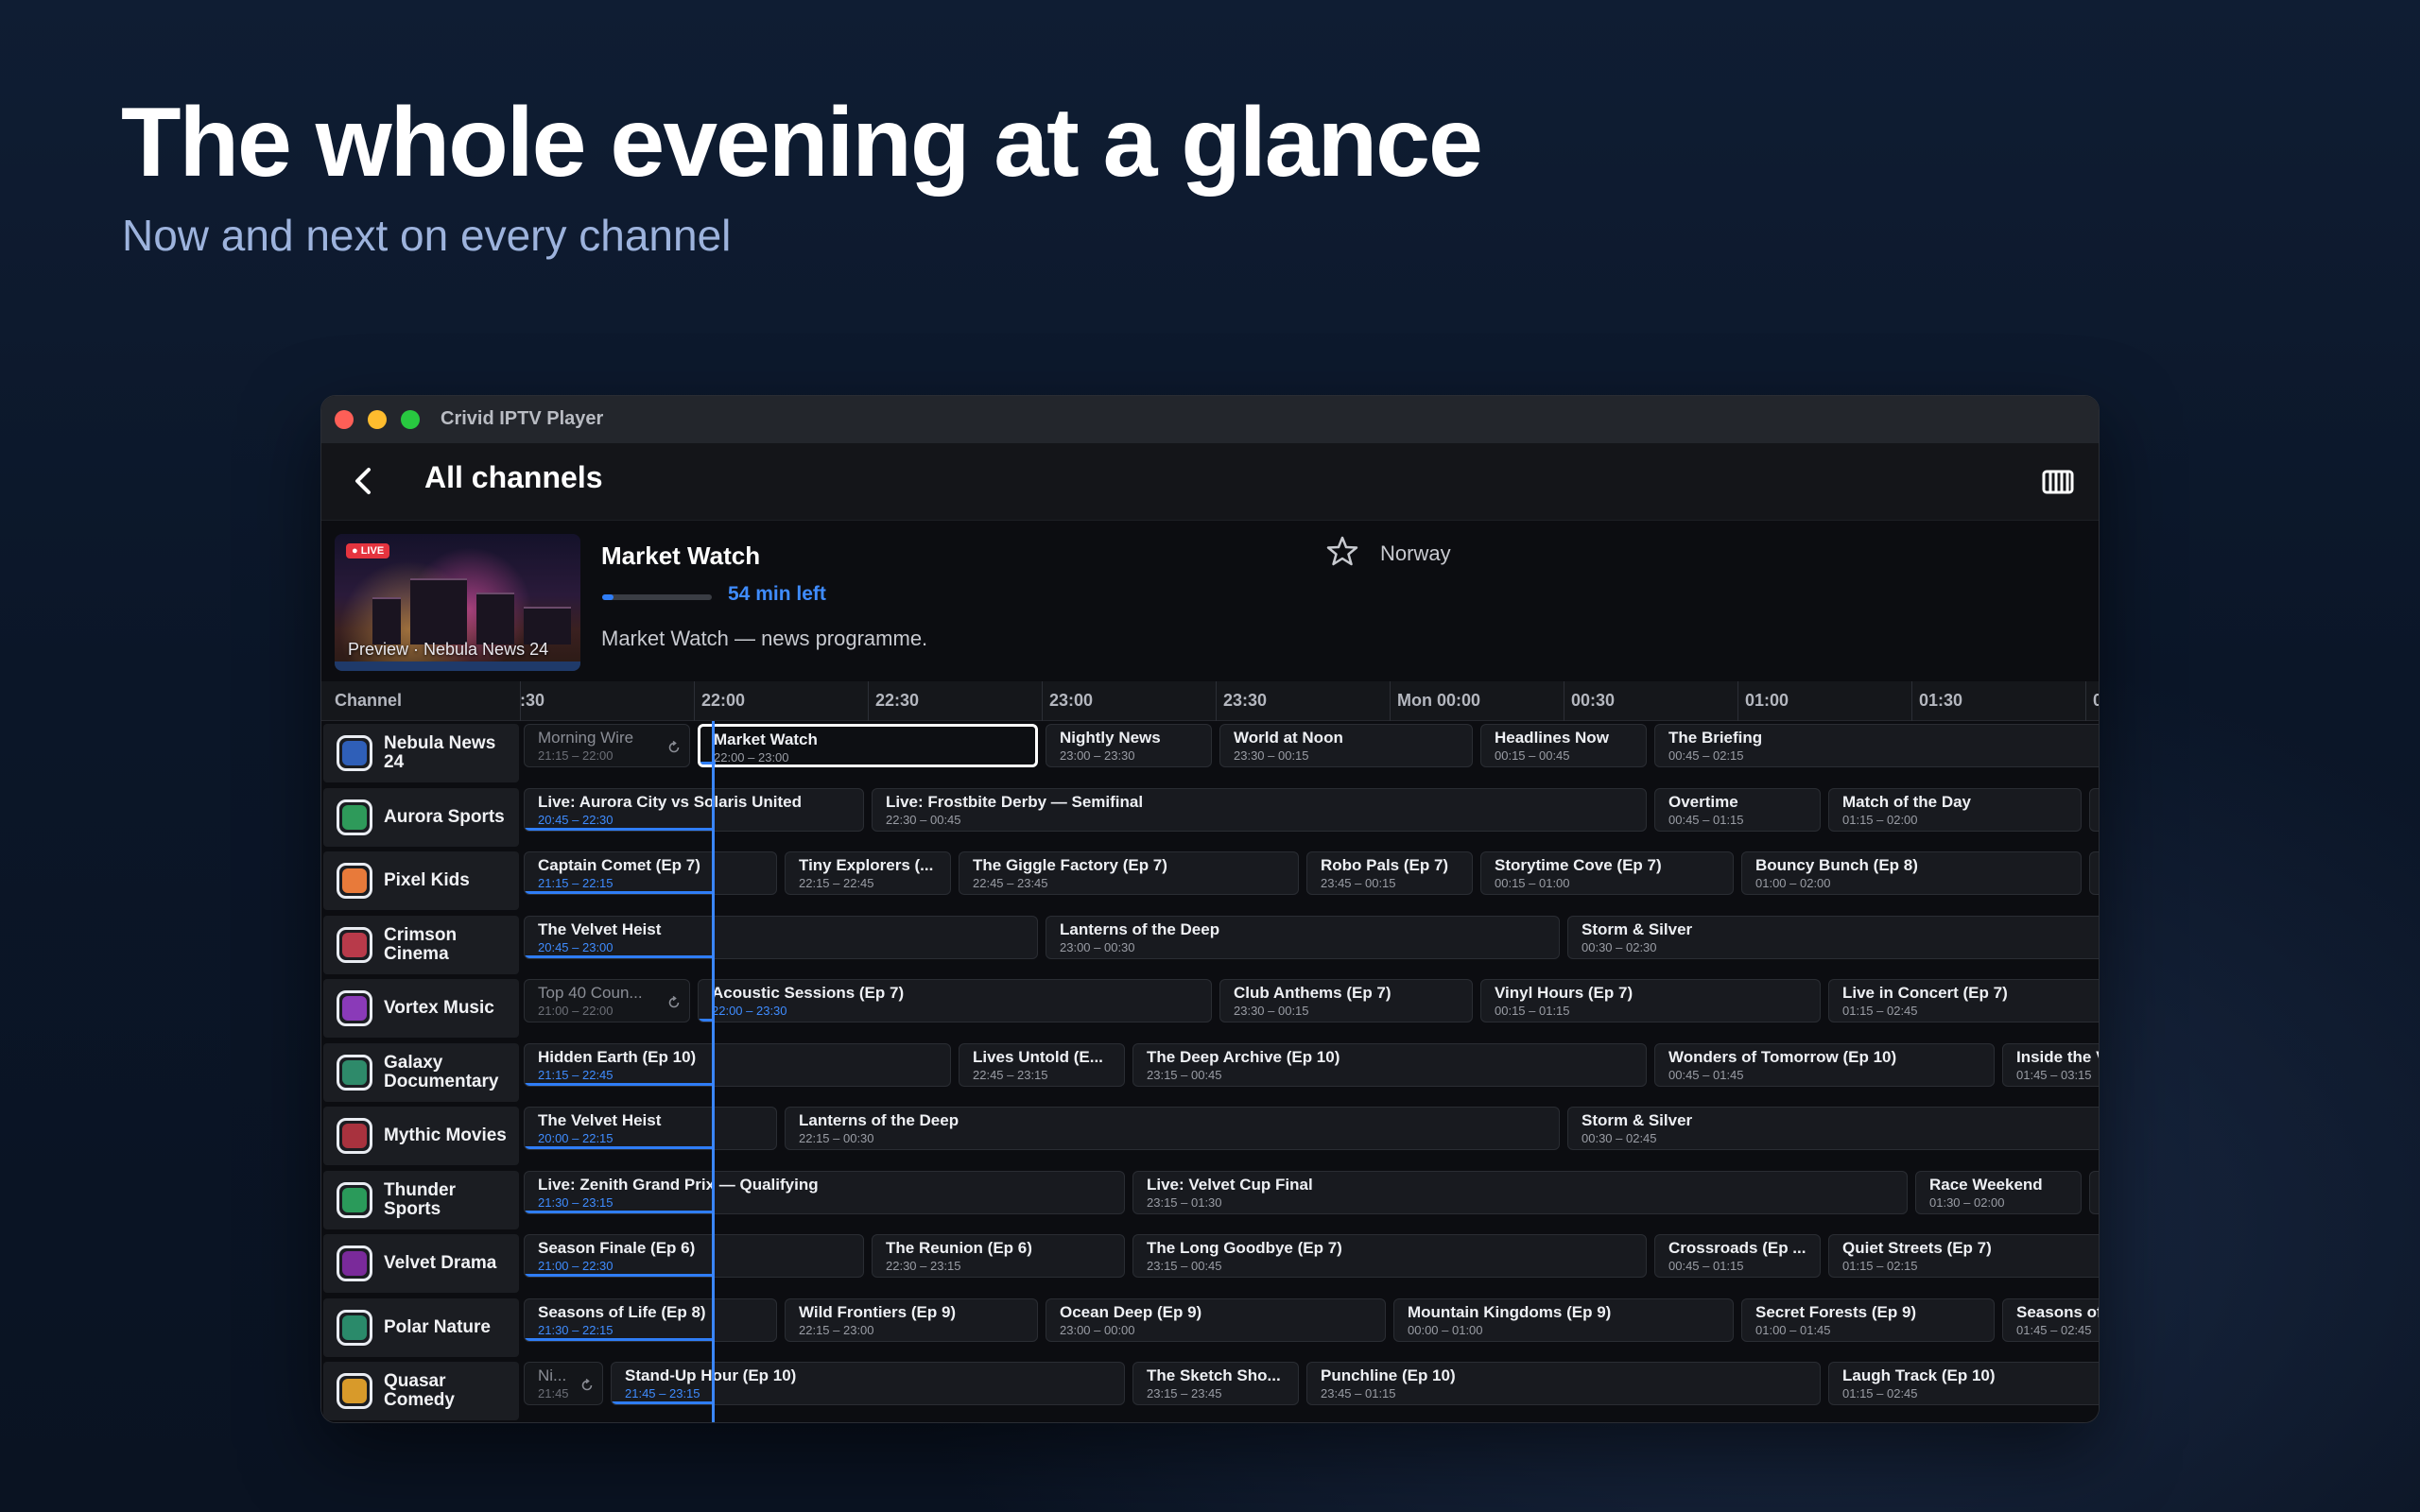 The image size is (2420, 1512). I want to click on channel-cell: Aurora Sports, so click(421, 817).